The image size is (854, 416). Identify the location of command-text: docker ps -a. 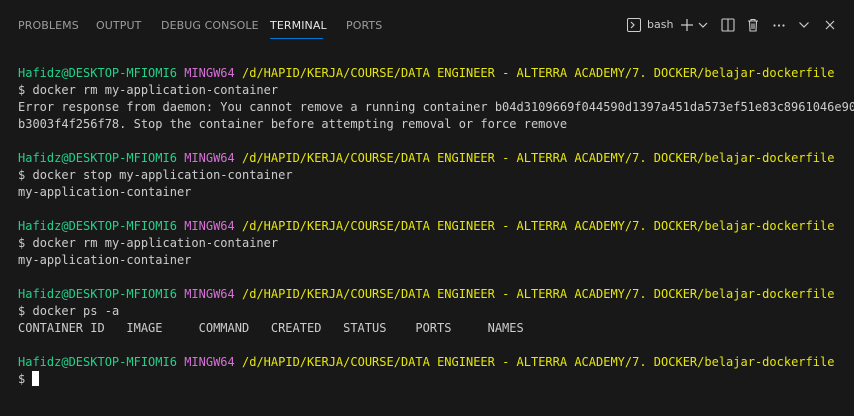
(76, 311).